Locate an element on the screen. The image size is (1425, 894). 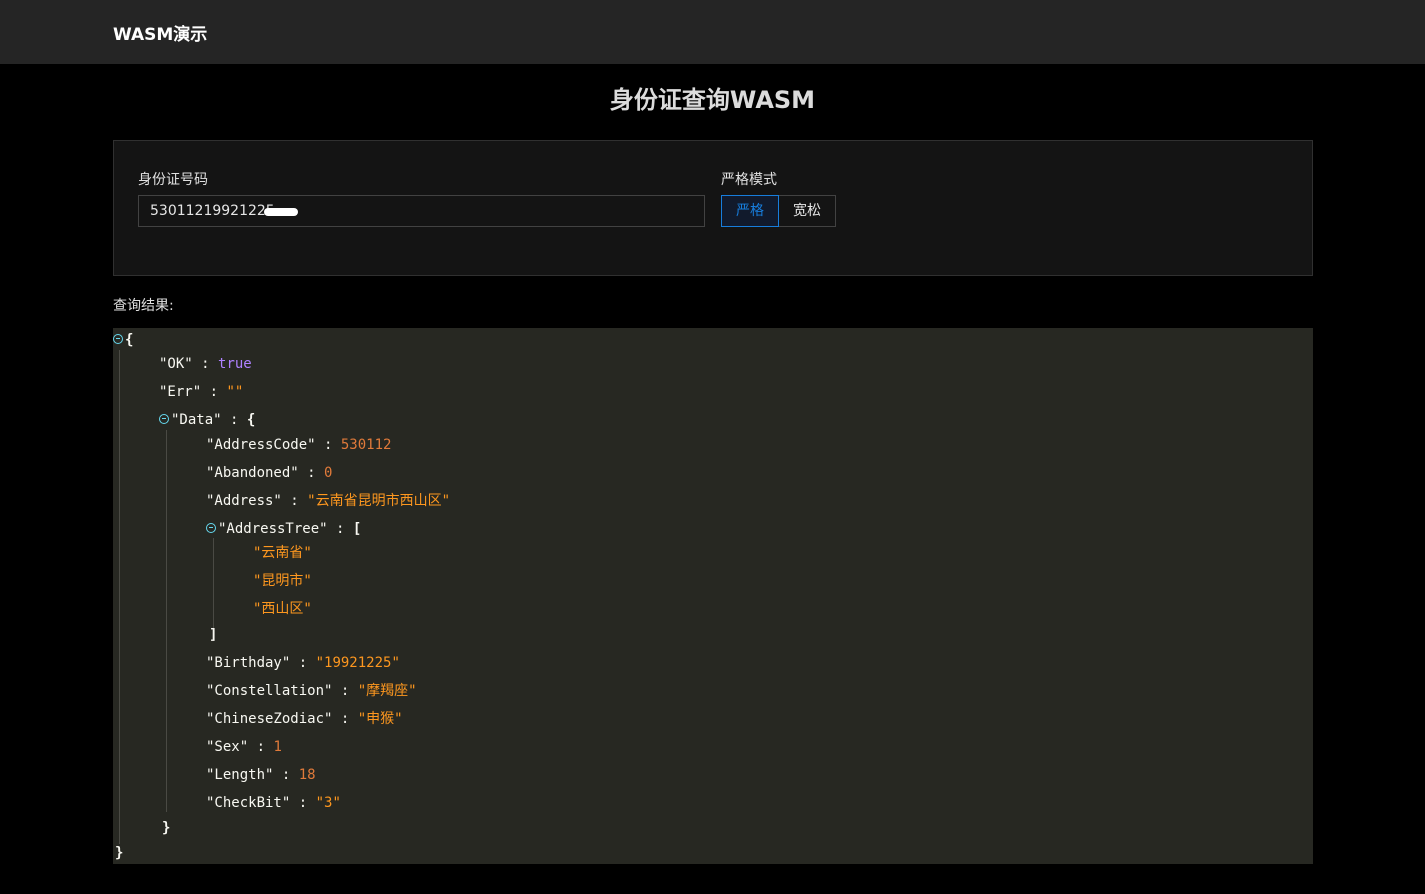
id-number-label: 身份证号码 is located at coordinates (173, 180).